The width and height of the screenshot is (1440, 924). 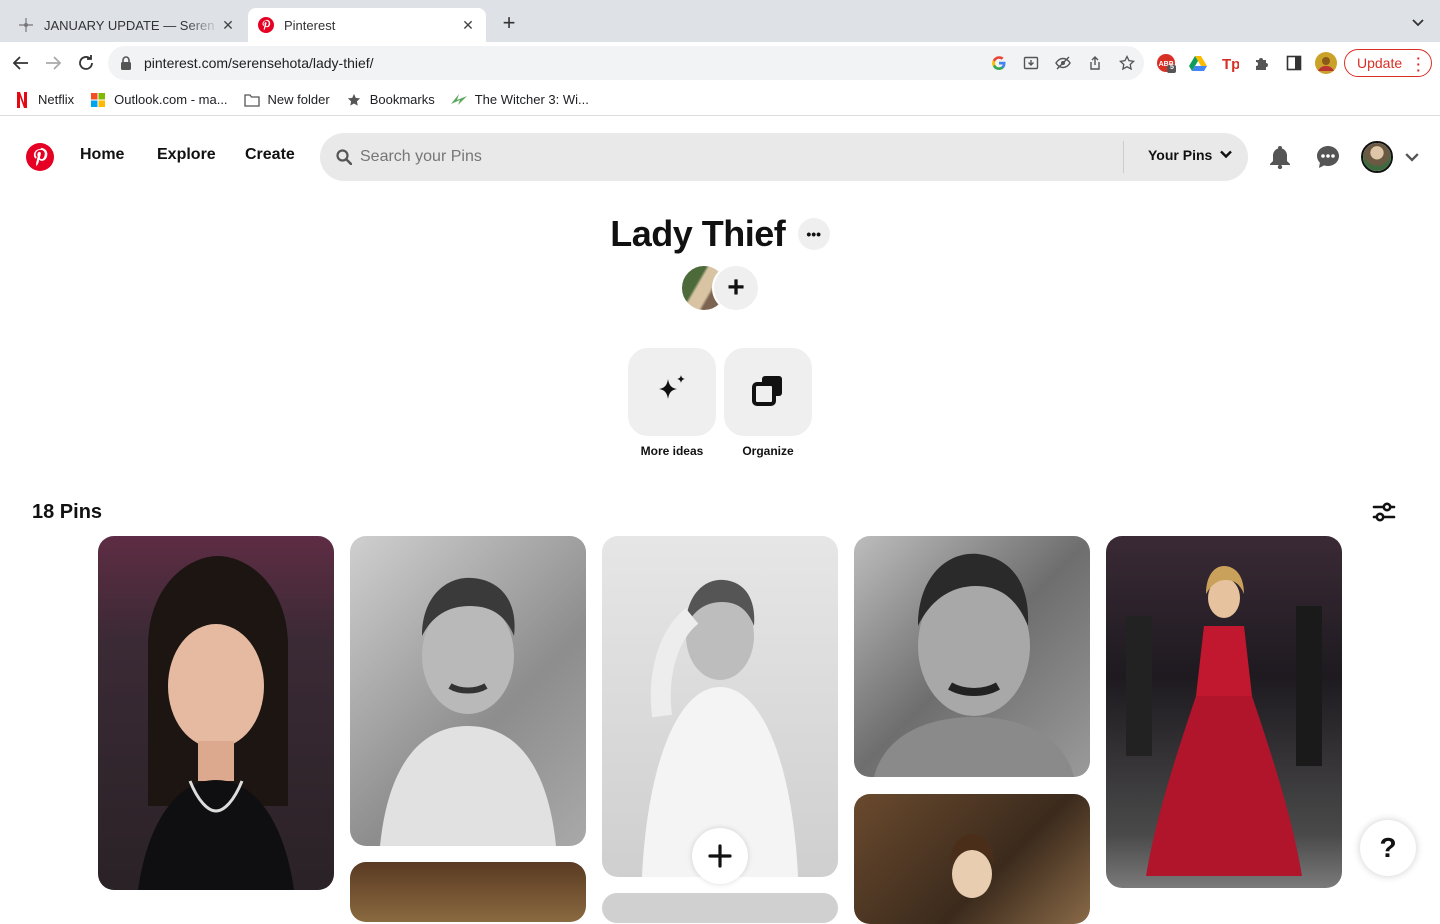 I want to click on plus-icon, so click(x=720, y=856).